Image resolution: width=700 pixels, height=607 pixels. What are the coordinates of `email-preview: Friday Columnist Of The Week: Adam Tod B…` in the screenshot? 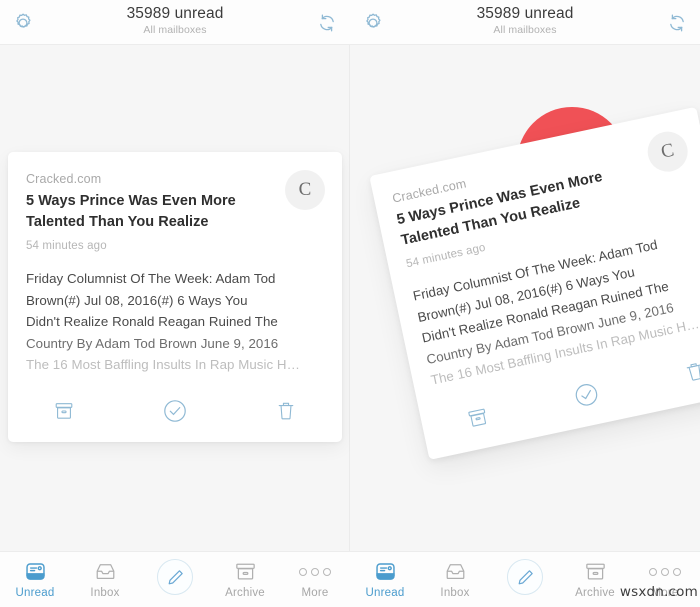 It's located at (175, 322).